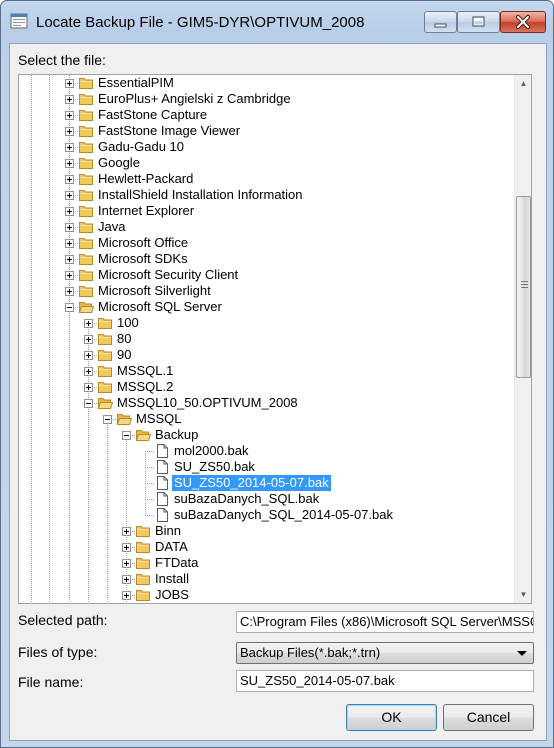 This screenshot has height=748, width=554. What do you see at coordinates (267, 499) in the screenshot?
I see `tree-item: suBazaDanych_SQL.bak` at bounding box center [267, 499].